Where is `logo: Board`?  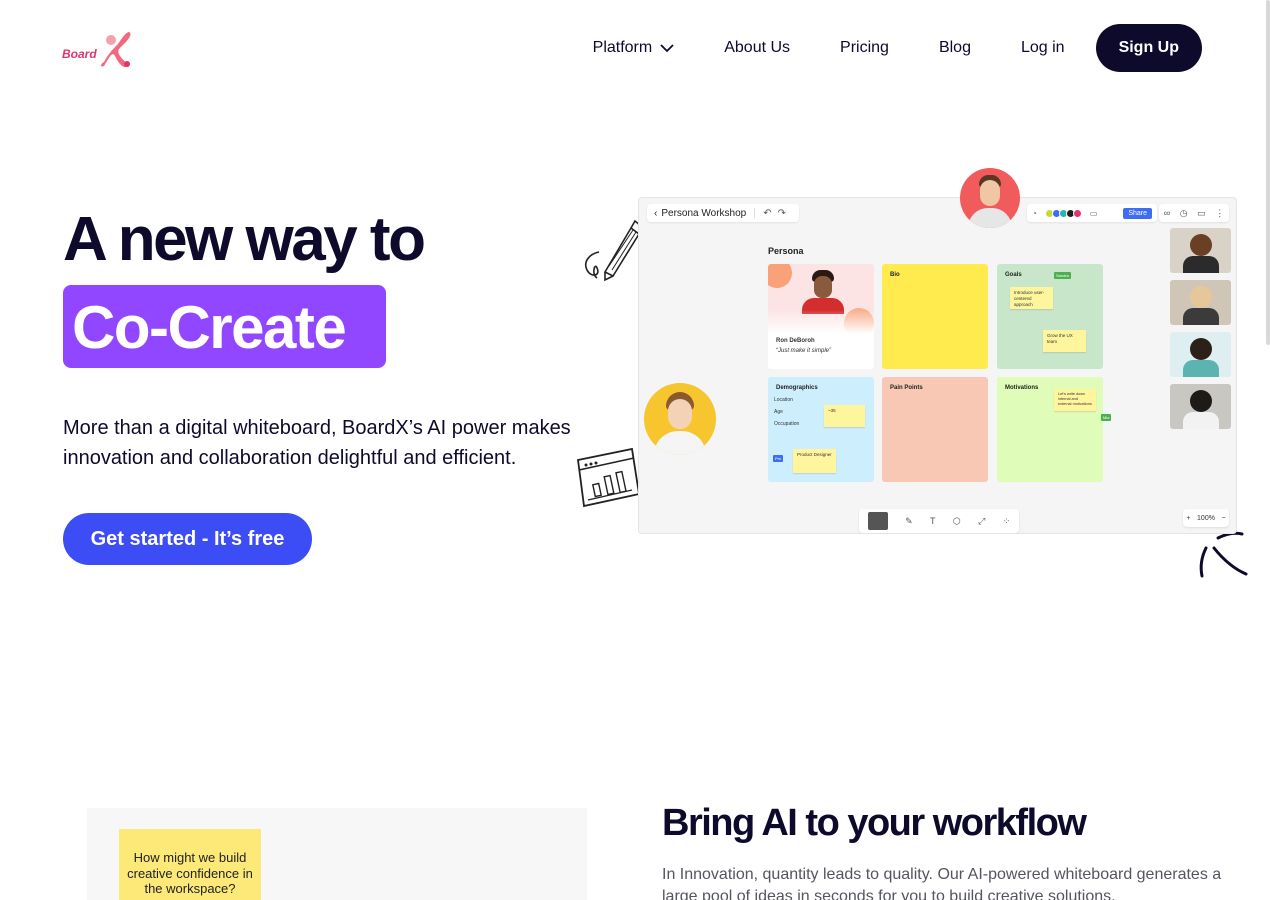 logo: Board is located at coordinates (97, 48).